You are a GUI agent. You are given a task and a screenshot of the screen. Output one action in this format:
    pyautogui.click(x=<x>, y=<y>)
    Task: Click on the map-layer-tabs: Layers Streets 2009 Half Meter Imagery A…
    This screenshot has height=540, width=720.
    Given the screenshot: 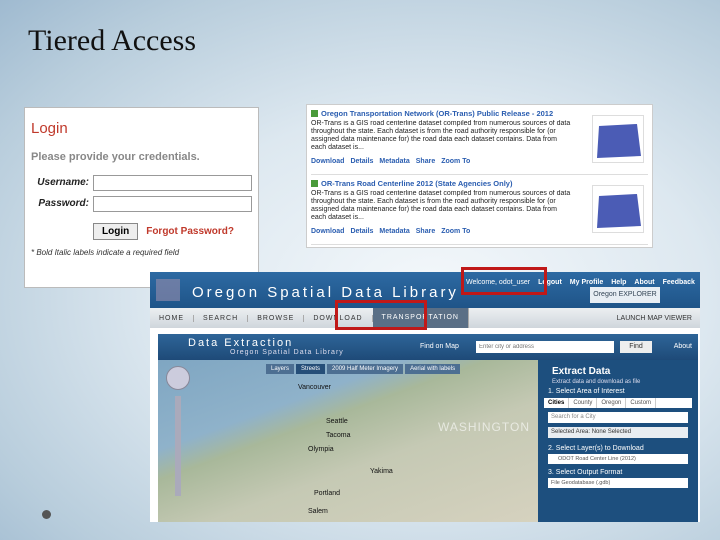 What is the action you would take?
    pyautogui.click(x=363, y=369)
    